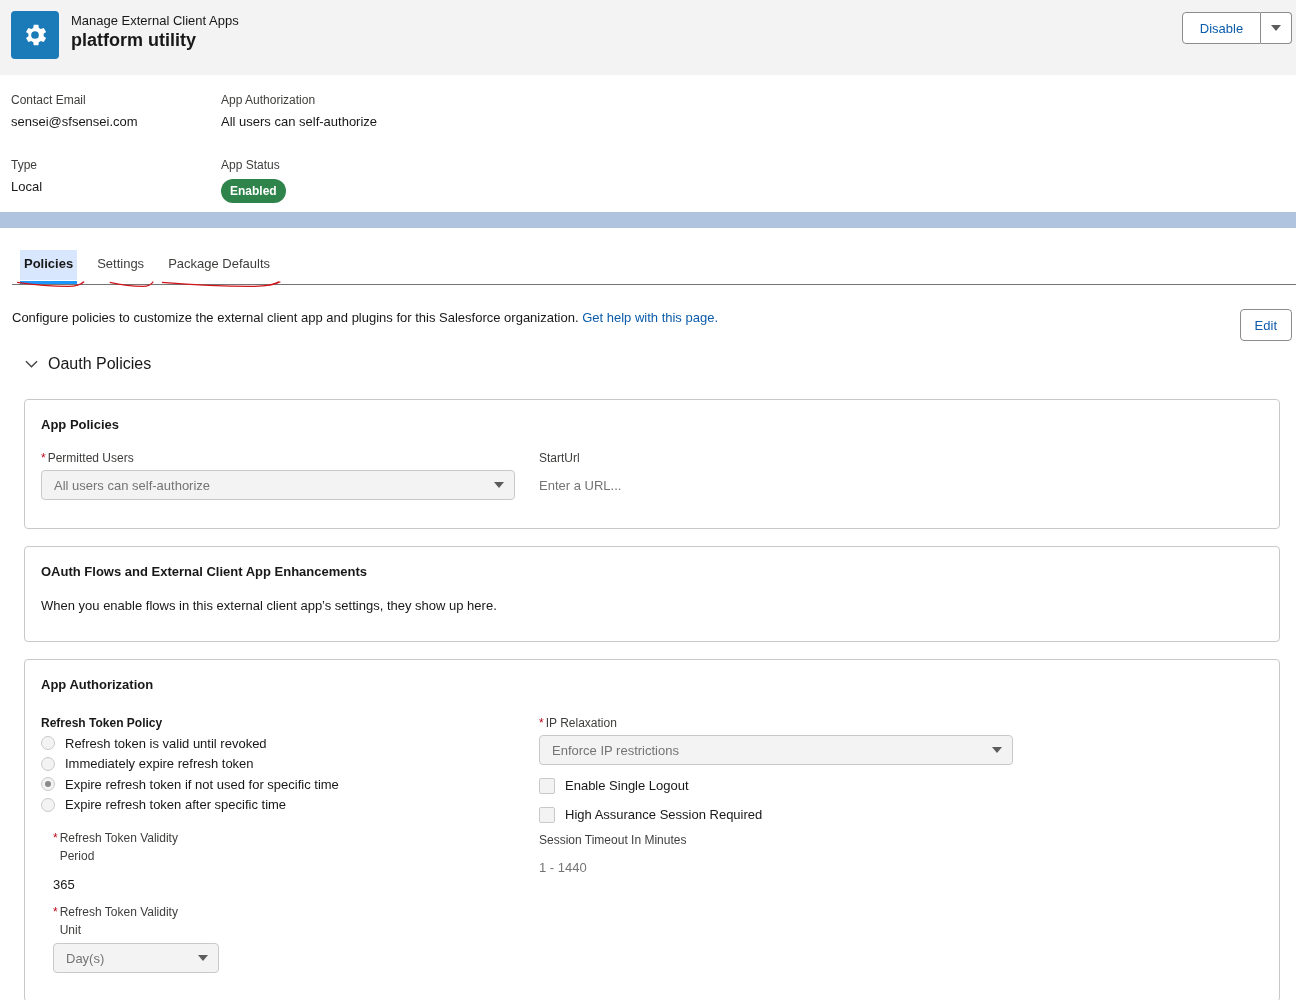 Image resolution: width=1296 pixels, height=1000 pixels. I want to click on field-label: Refresh Token Validity Unit, so click(119, 921).